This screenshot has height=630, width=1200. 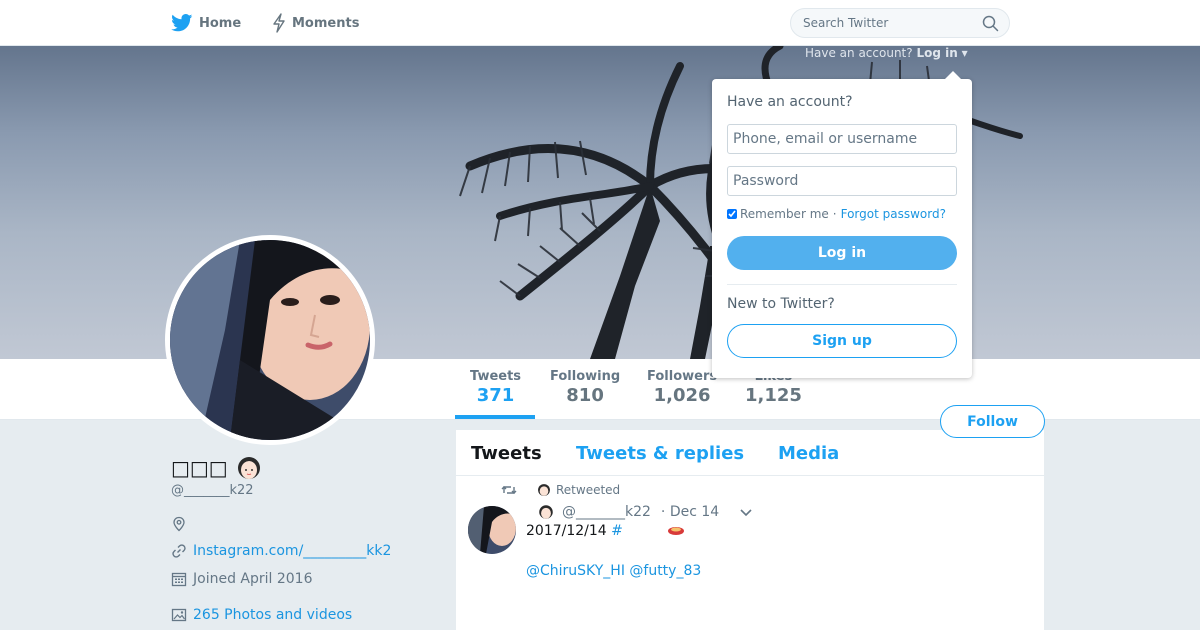 I want to click on location-row, so click(x=182, y=524).